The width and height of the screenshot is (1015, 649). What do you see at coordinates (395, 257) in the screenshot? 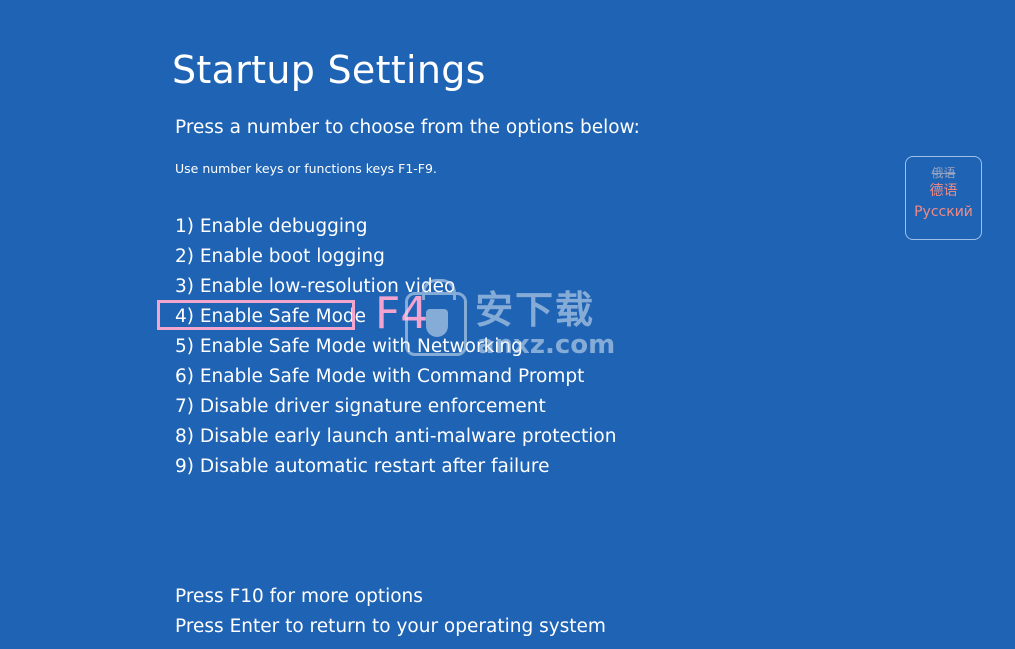
I see `option-enable-boot-logging: 2) Enable boot logging` at bounding box center [395, 257].